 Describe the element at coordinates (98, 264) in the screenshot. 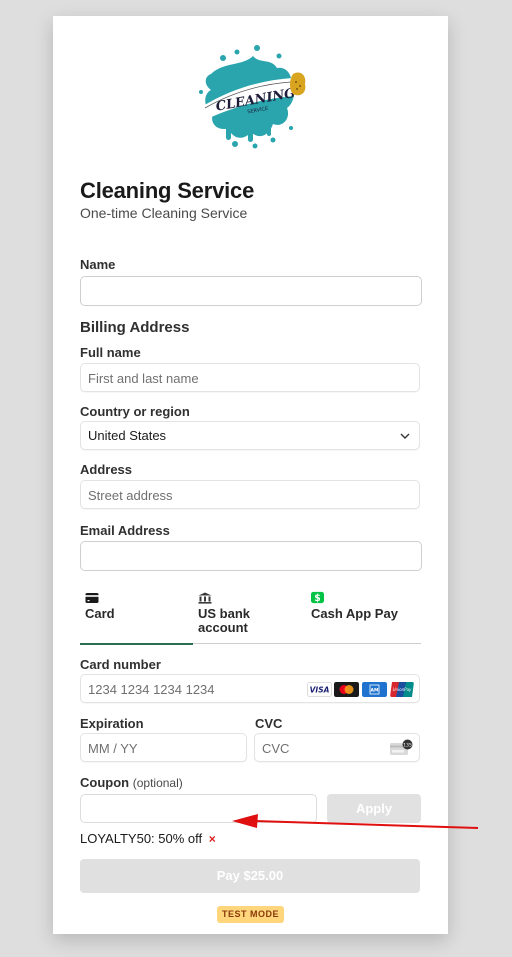

I see `name-label: Name` at that location.